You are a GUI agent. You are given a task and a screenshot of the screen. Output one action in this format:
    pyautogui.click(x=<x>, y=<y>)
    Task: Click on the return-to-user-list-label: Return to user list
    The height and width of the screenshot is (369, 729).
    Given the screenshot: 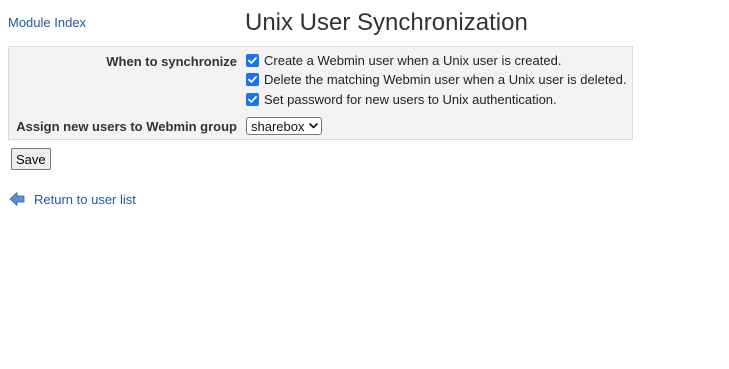 What is the action you would take?
    pyautogui.click(x=85, y=199)
    